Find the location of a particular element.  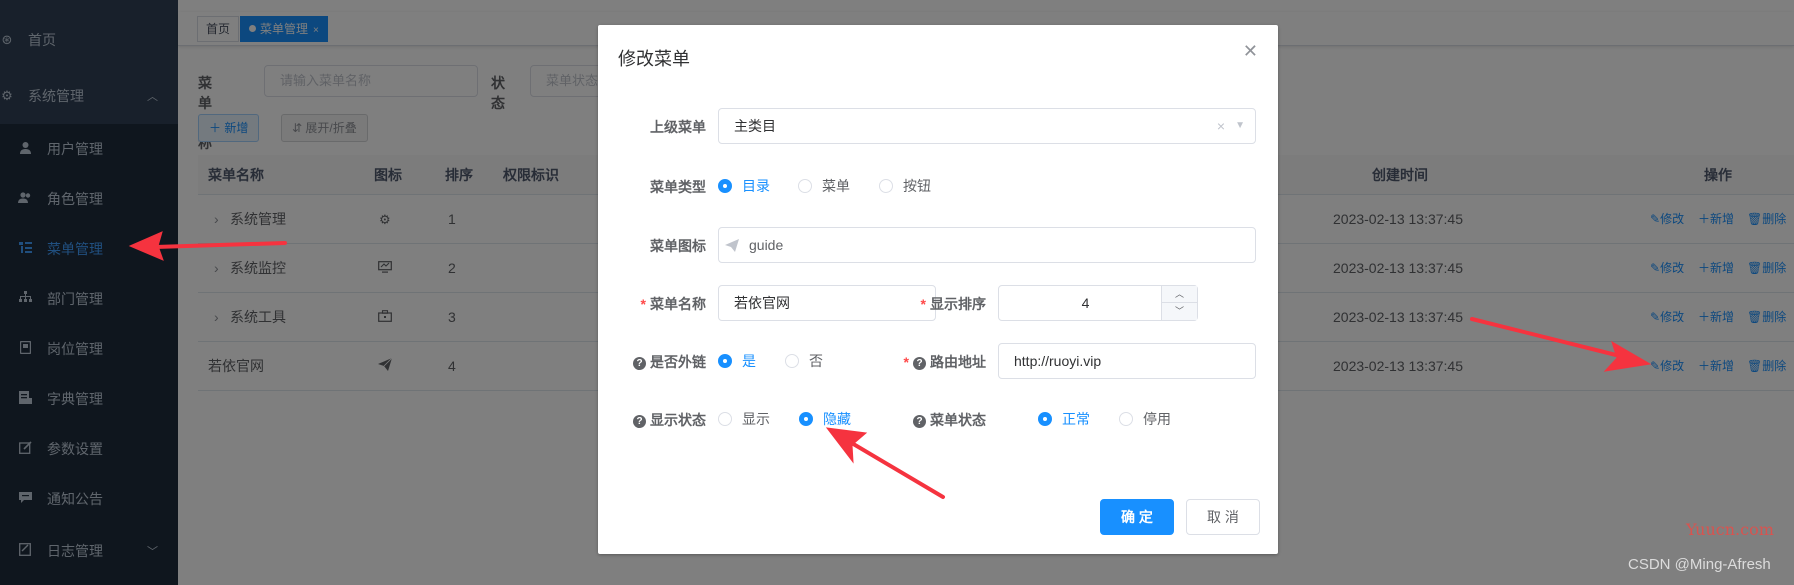

arrow-to-hide-radio is located at coordinates (896, 469).